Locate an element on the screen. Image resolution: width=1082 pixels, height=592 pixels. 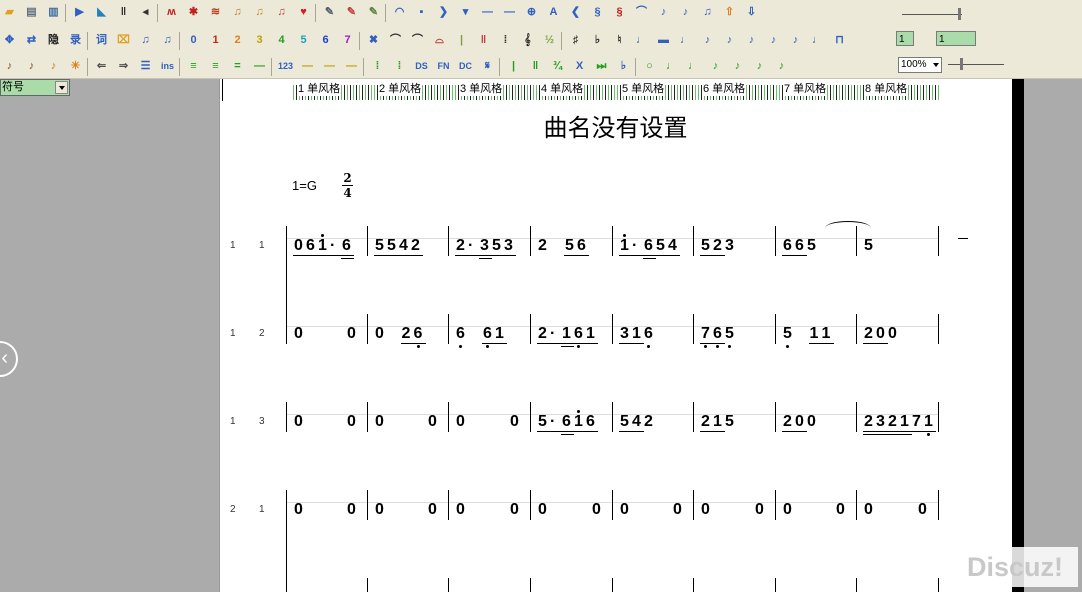
align-b-icon: ≡ is located at coordinates (215, 66).